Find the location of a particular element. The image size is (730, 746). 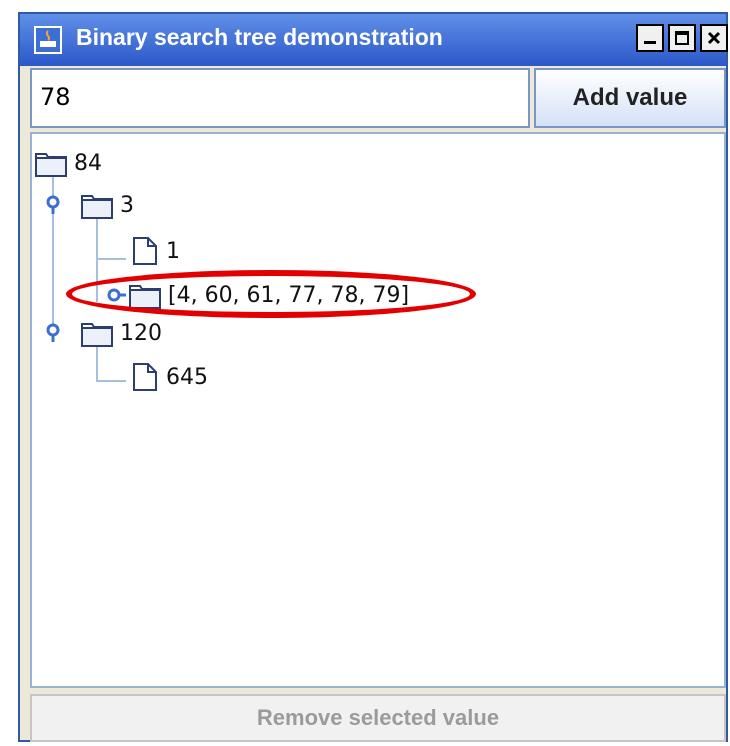

minimize-button is located at coordinates (650, 38).